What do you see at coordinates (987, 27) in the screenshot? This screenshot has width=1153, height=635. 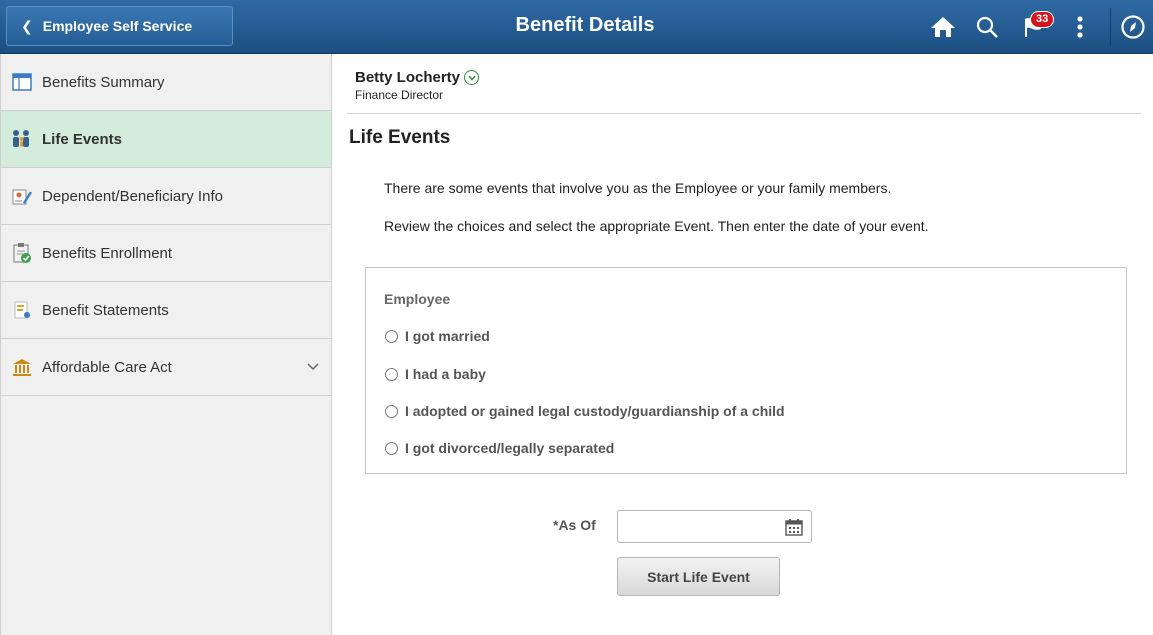 I see `search-icon` at bounding box center [987, 27].